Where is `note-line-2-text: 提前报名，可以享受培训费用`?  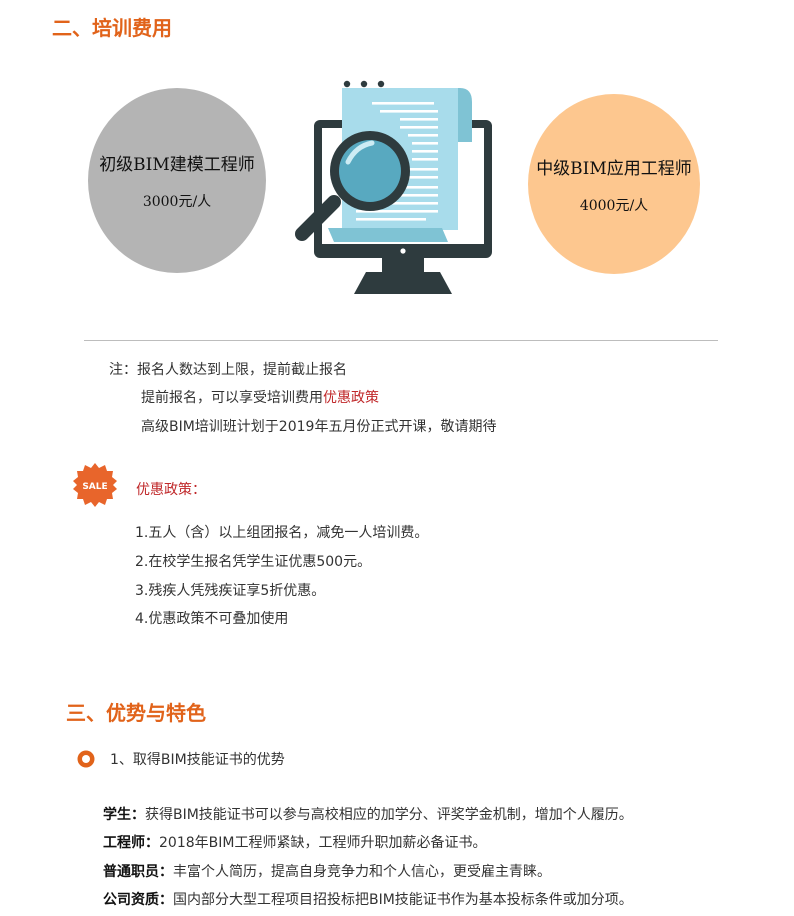
note-line-2-text: 提前报名，可以享受培训费用 is located at coordinates (232, 398).